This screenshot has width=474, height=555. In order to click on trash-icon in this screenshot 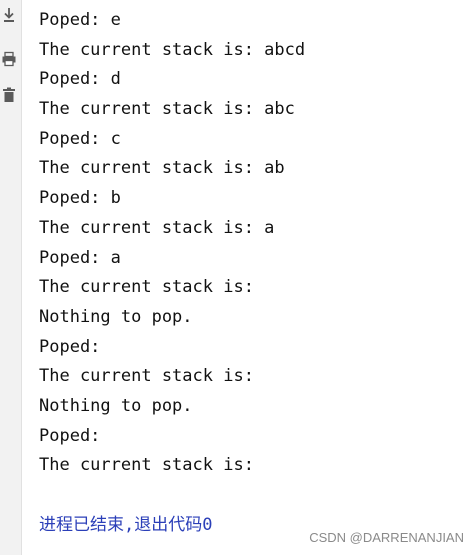, I will do `click(9, 95)`.